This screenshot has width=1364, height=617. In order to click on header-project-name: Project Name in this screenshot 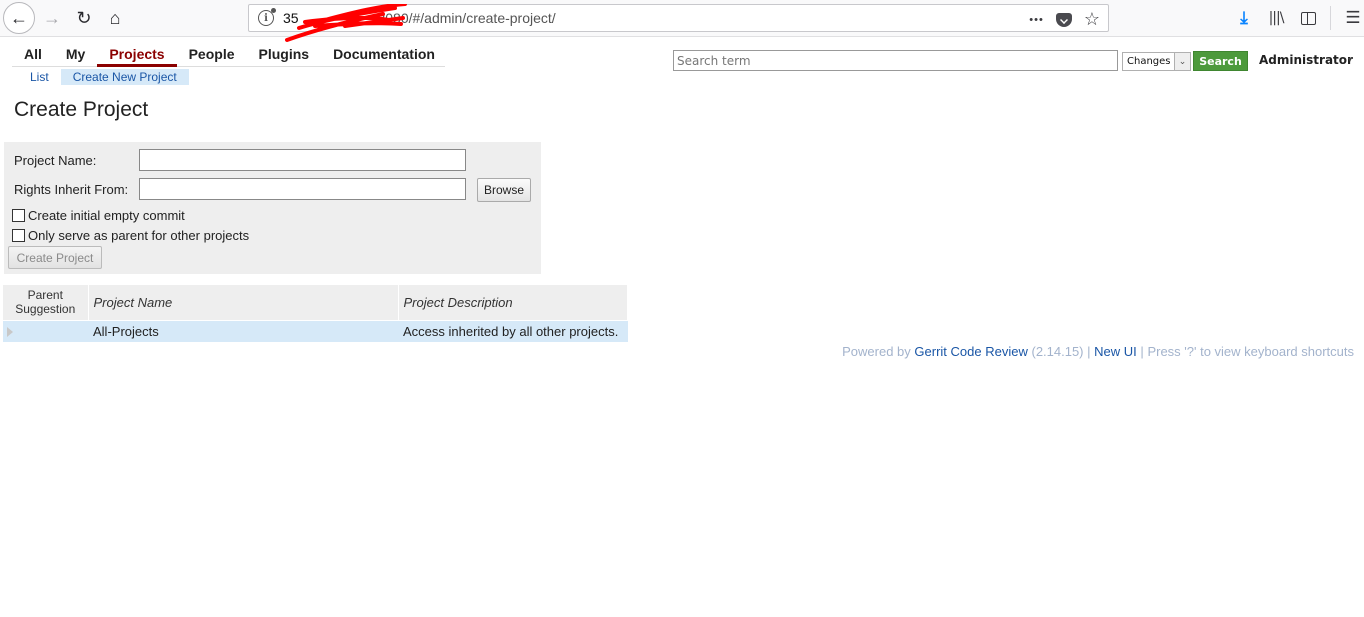, I will do `click(243, 302)`.